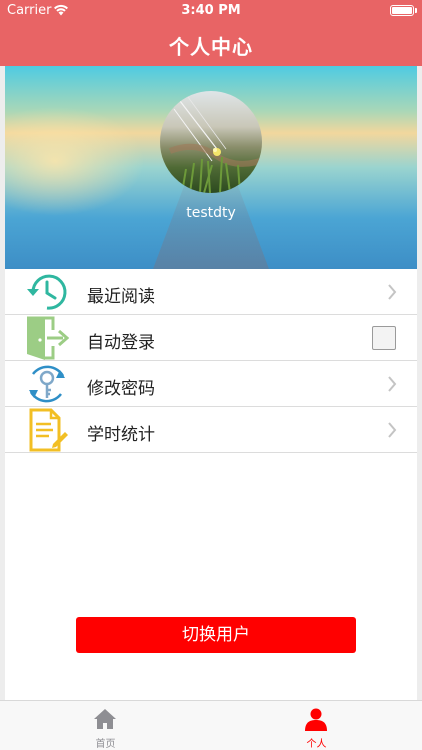 Image resolution: width=422 pixels, height=750 pixels. I want to click on tab-home: 首页, so click(105, 725).